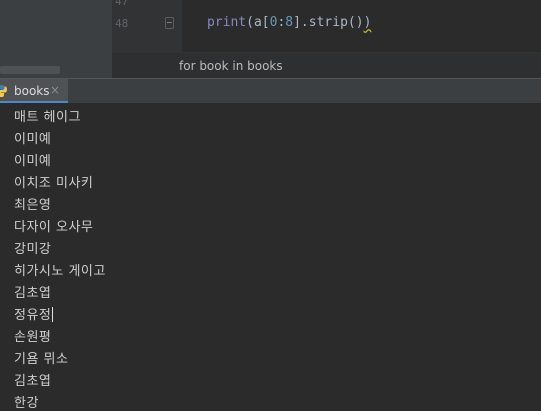  Describe the element at coordinates (26, 403) in the screenshot. I see `output-line: 한강` at that location.